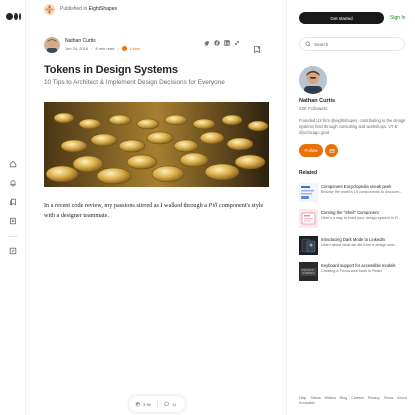 The height and width of the screenshot is (415, 415). Describe the element at coordinates (313, 80) in the screenshot. I see `profile-avatar` at that location.